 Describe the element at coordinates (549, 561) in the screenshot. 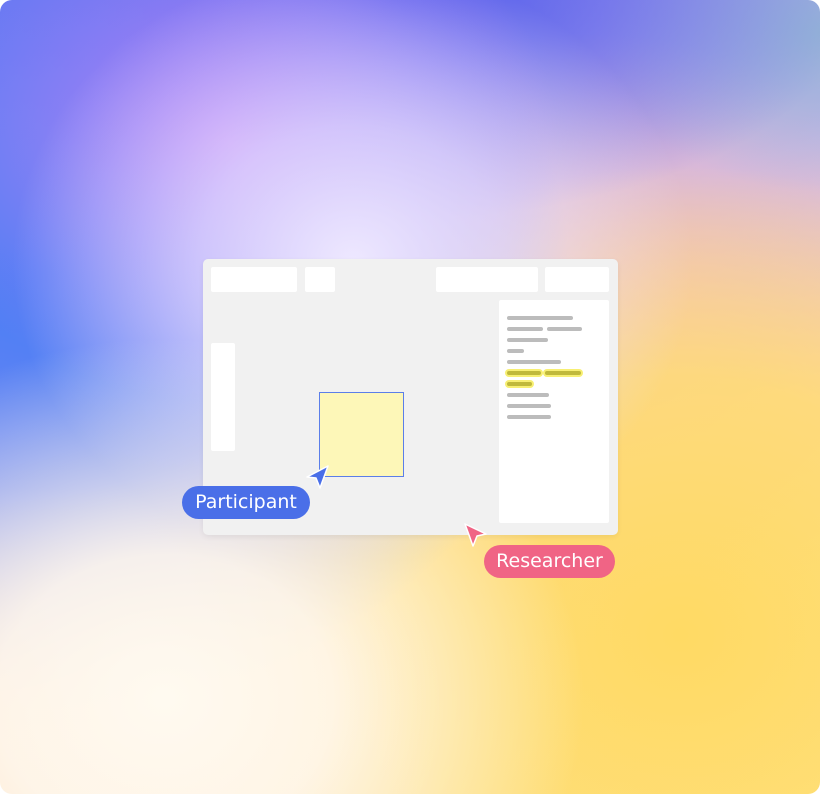

I see `researcher-label: Researcher` at that location.